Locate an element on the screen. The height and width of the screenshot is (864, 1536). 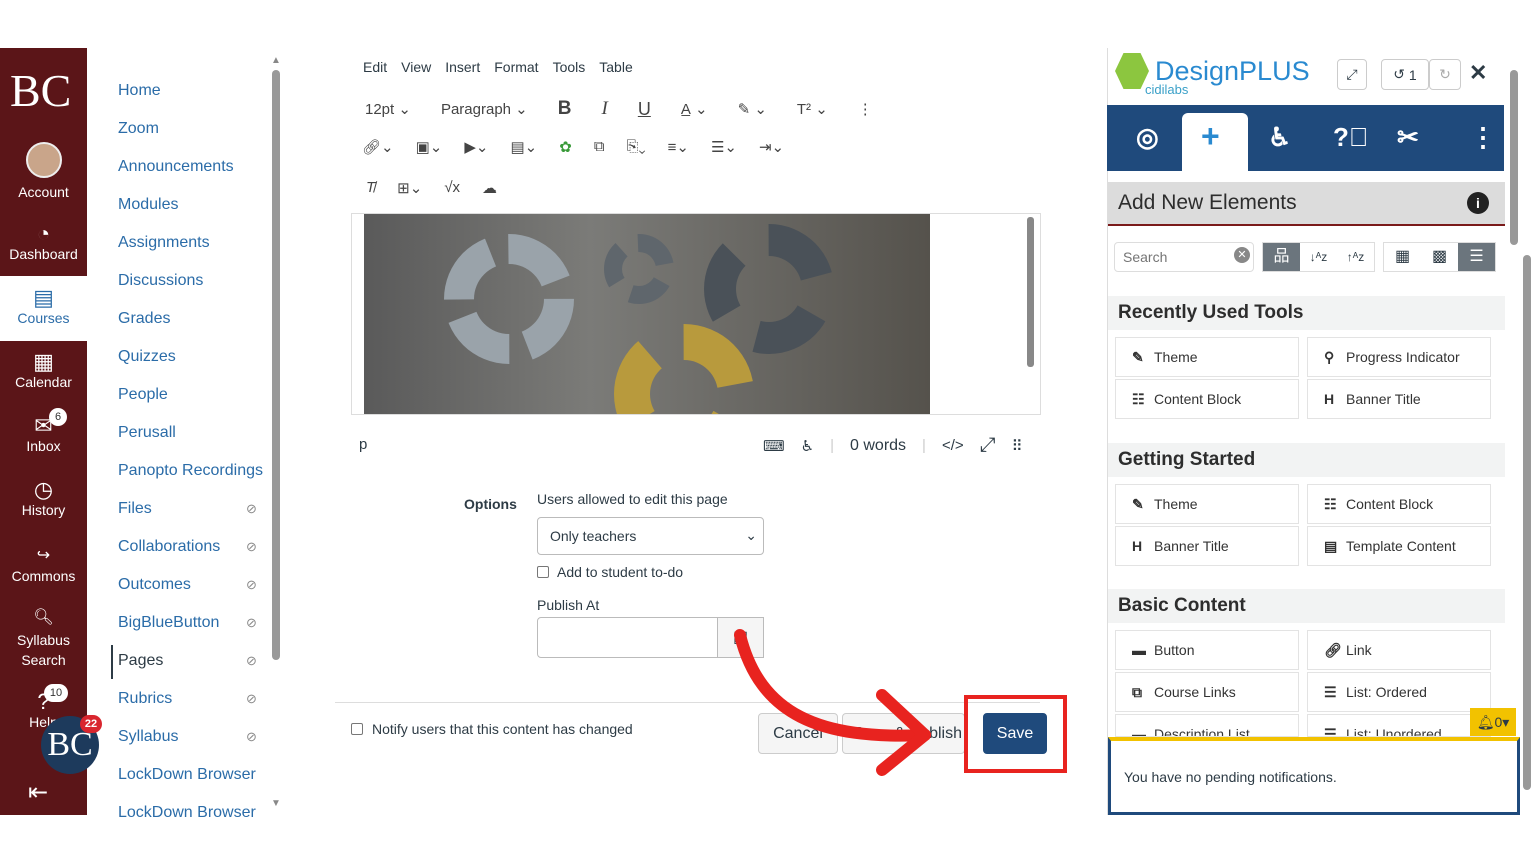
more-vertical-icon: ⋮ is located at coordinates (1483, 137).